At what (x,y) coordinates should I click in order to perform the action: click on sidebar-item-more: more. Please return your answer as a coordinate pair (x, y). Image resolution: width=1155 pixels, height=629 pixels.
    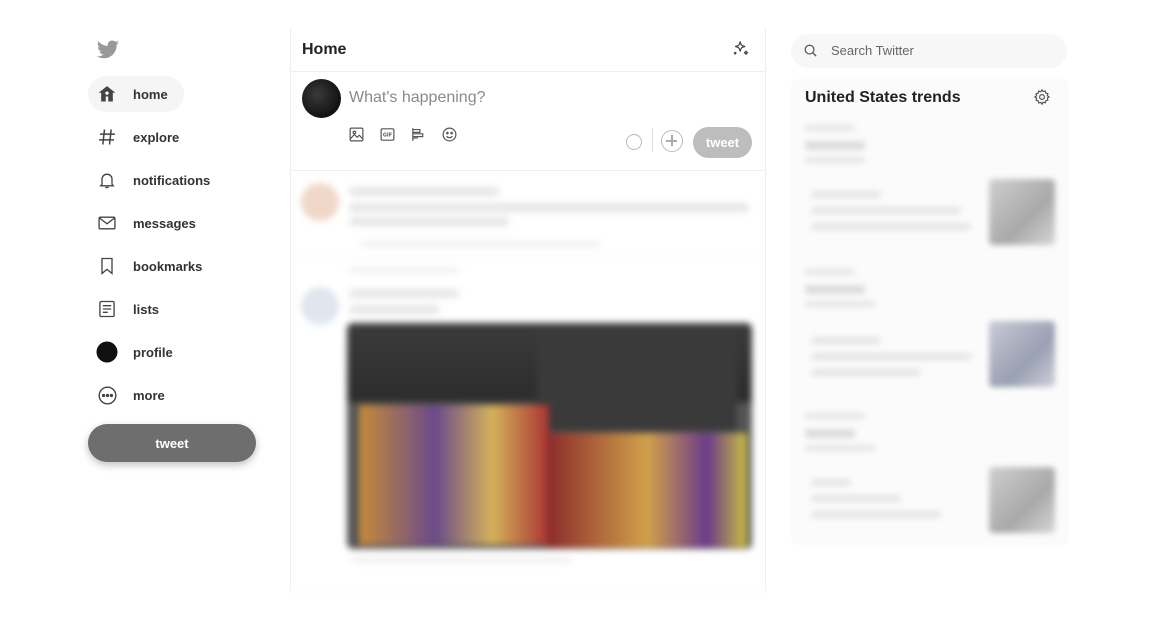
    Looking at the image, I should click on (178, 395).